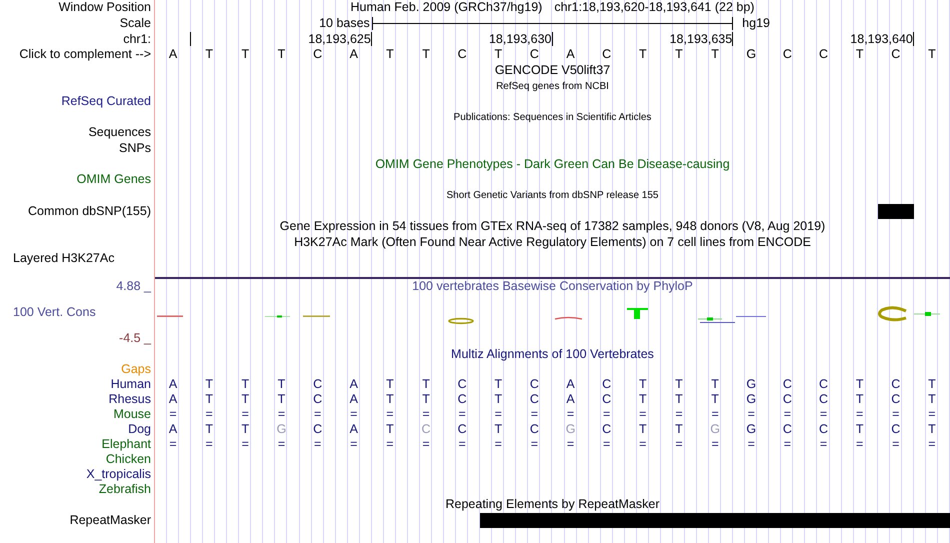  What do you see at coordinates (89, 211) in the screenshot?
I see `track-label: Common dbSNP(155)` at bounding box center [89, 211].